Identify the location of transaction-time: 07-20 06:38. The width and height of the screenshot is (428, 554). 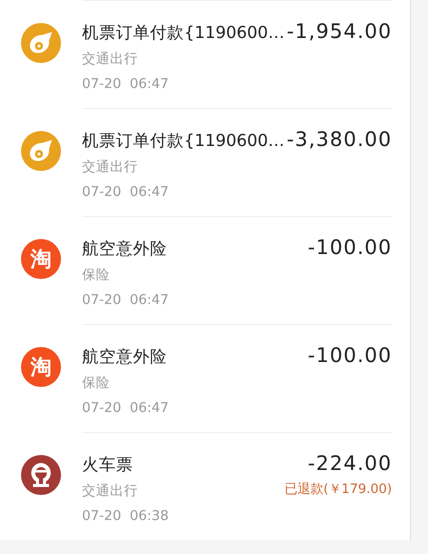
(125, 516).